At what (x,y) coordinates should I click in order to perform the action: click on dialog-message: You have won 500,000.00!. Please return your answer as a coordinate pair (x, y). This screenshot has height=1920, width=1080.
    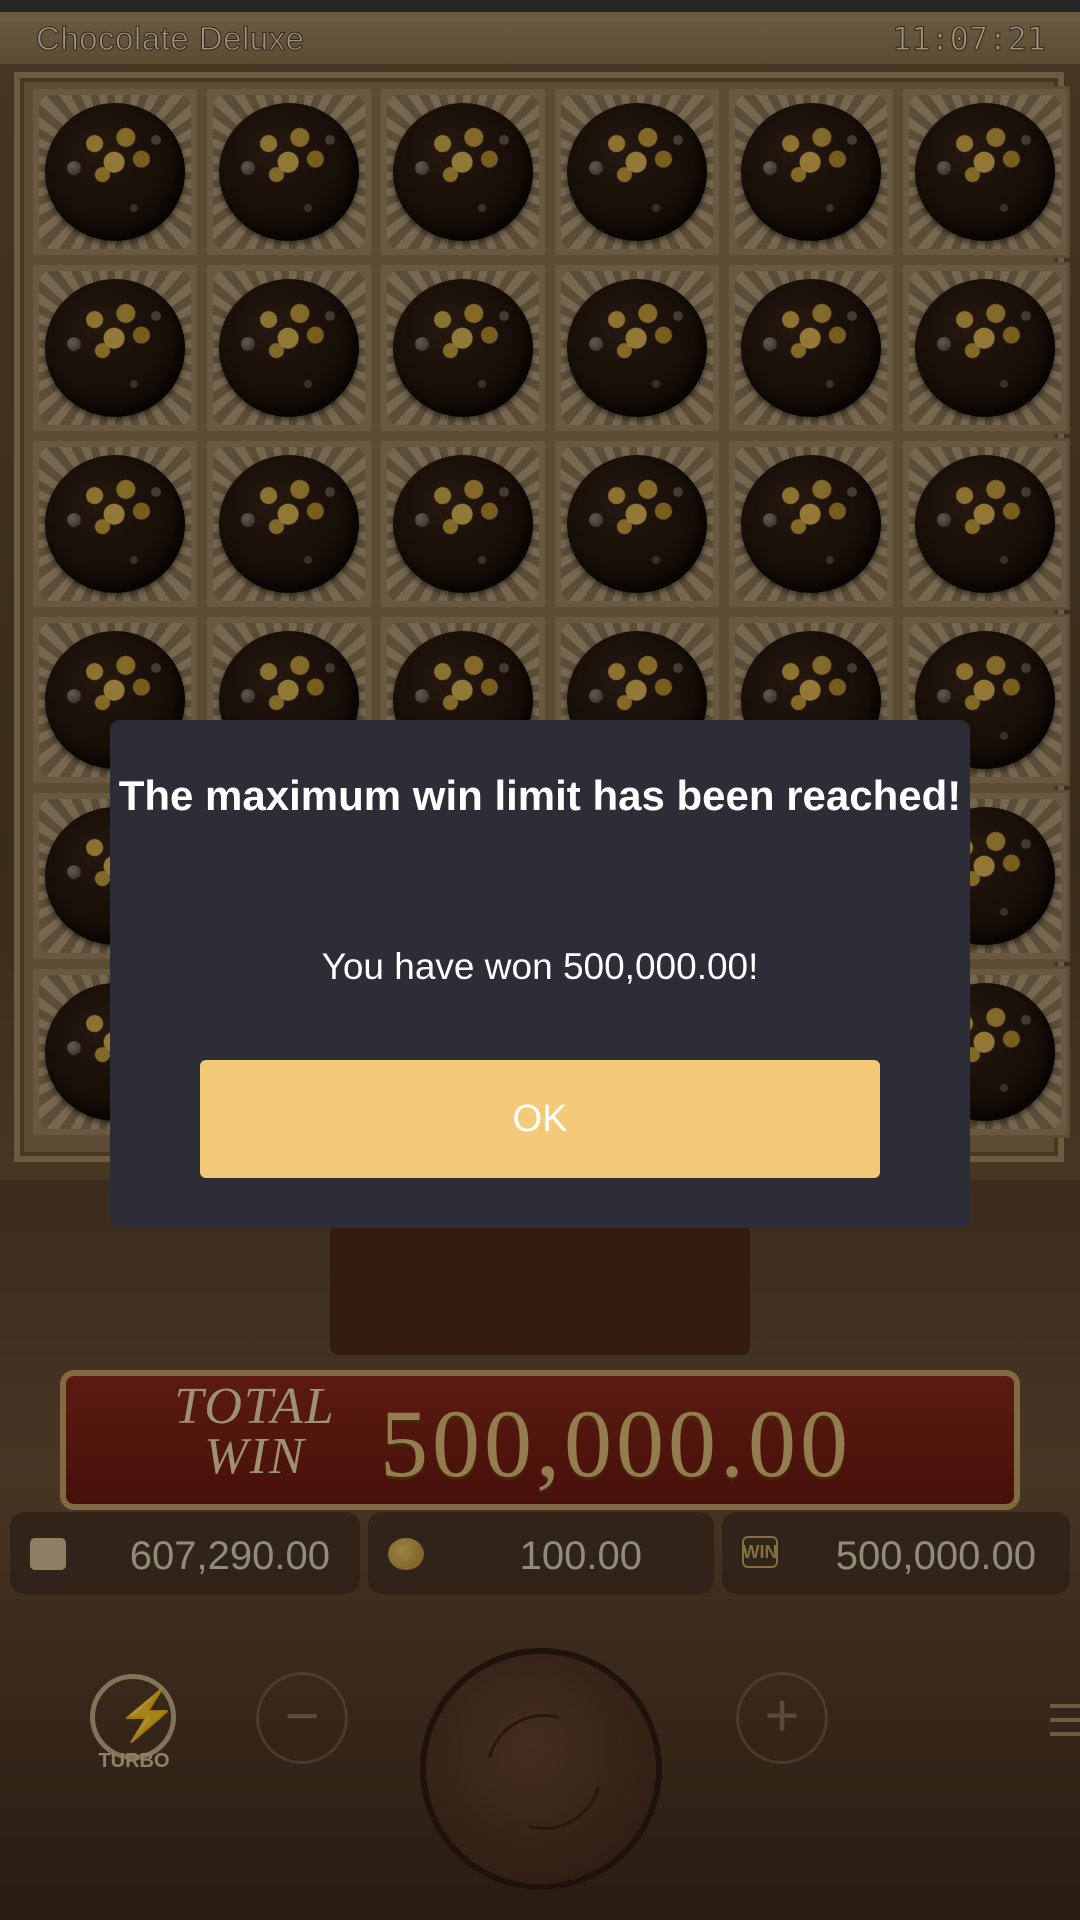
    Looking at the image, I should click on (540, 966).